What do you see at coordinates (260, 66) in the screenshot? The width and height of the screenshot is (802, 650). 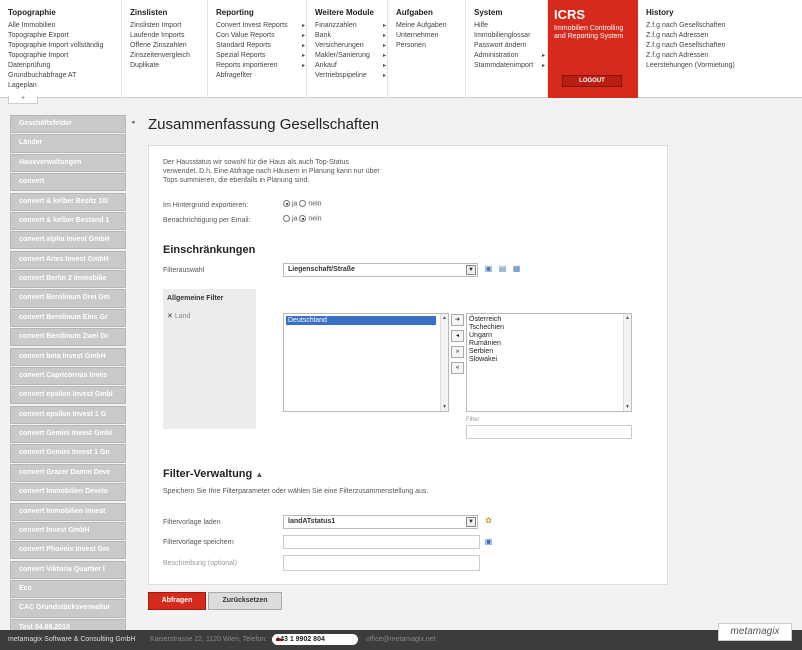 I see `menu-item: Reports importieren ▸` at bounding box center [260, 66].